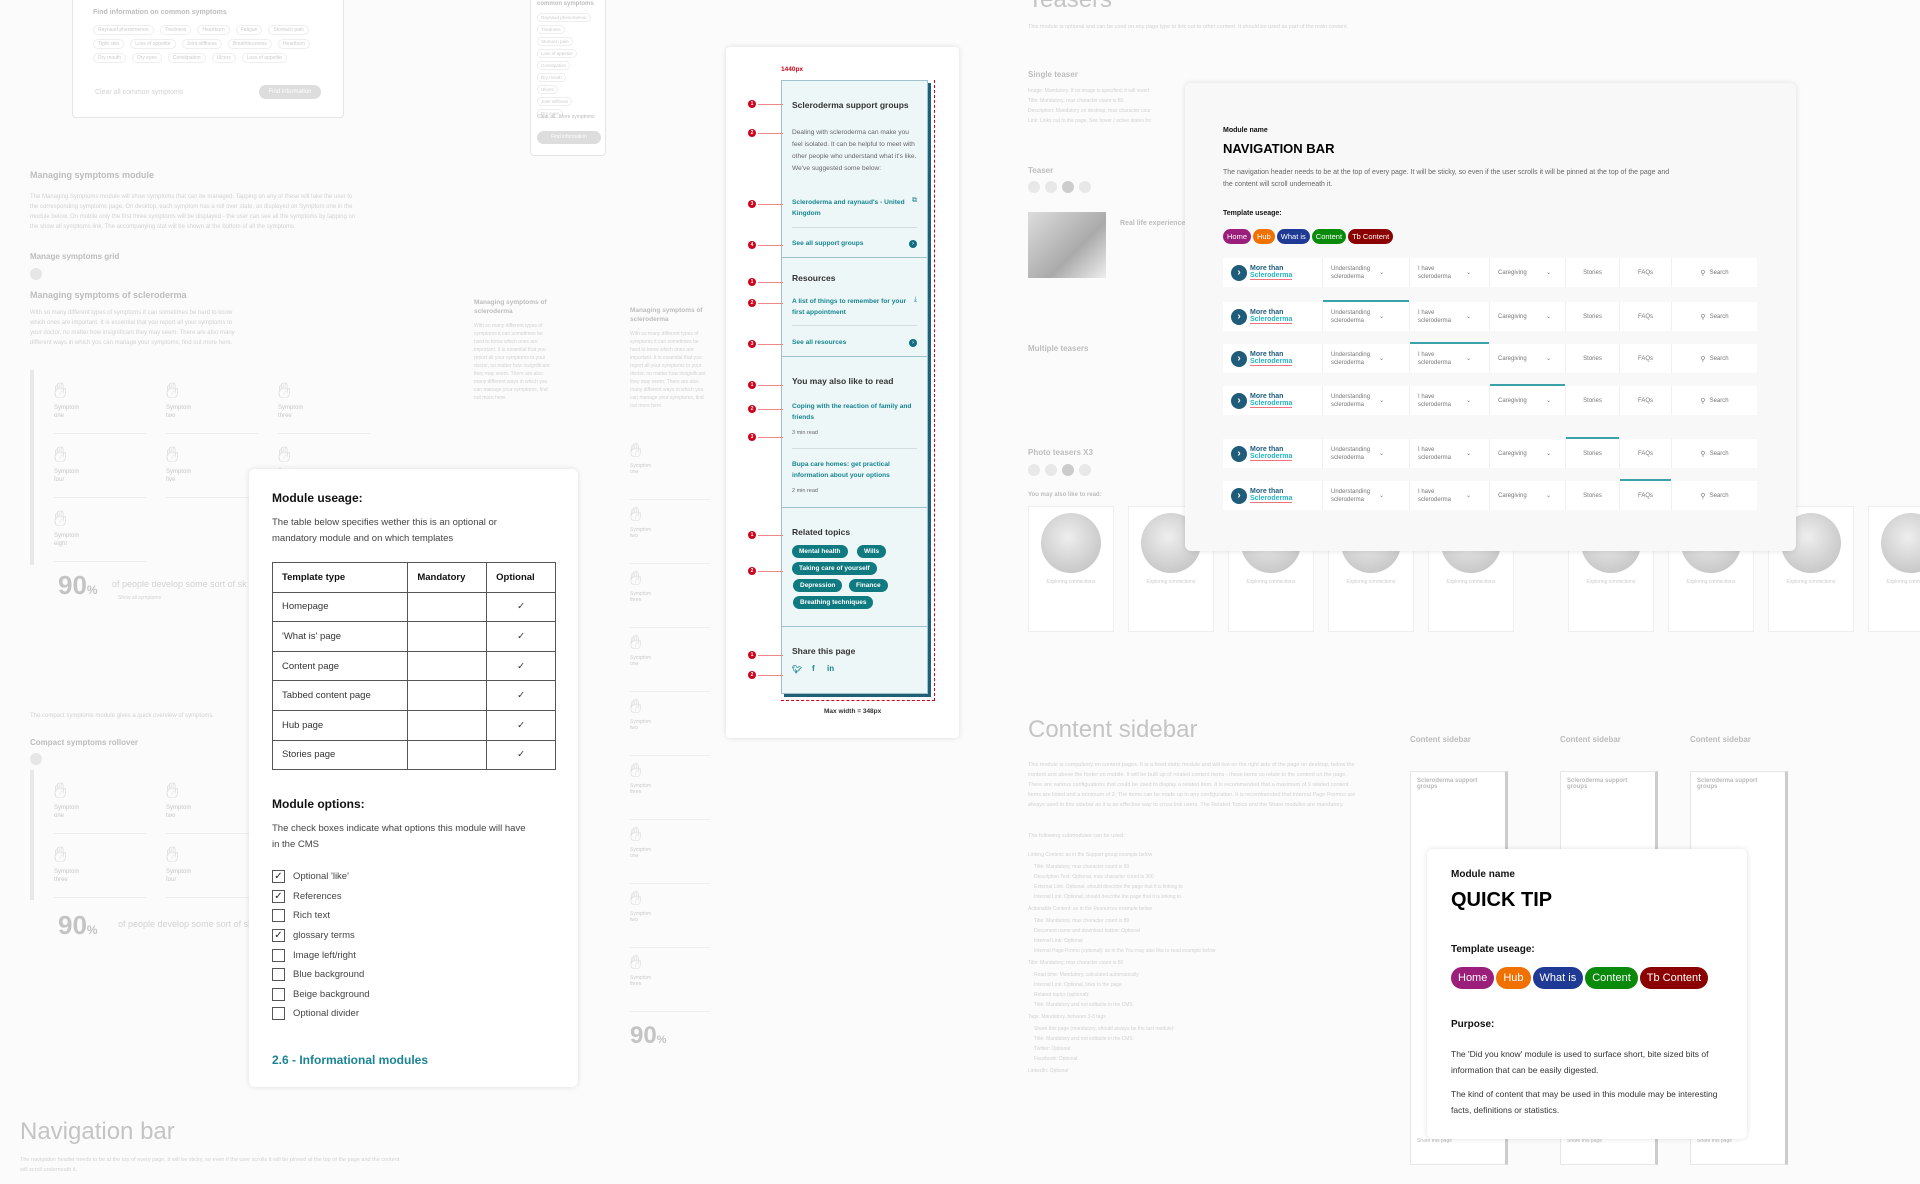 Image resolution: width=1920 pixels, height=1184 pixels. What do you see at coordinates (555, 41) in the screenshot?
I see `mobile-symptom-item: Stomach pain` at bounding box center [555, 41].